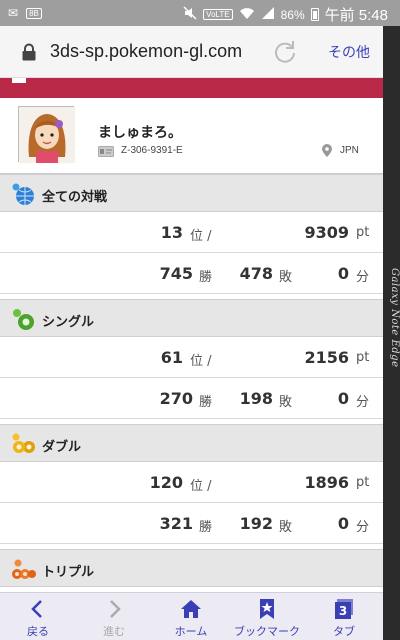  What do you see at coordinates (326, 357) in the screenshot?
I see `points-value: 2156` at bounding box center [326, 357].